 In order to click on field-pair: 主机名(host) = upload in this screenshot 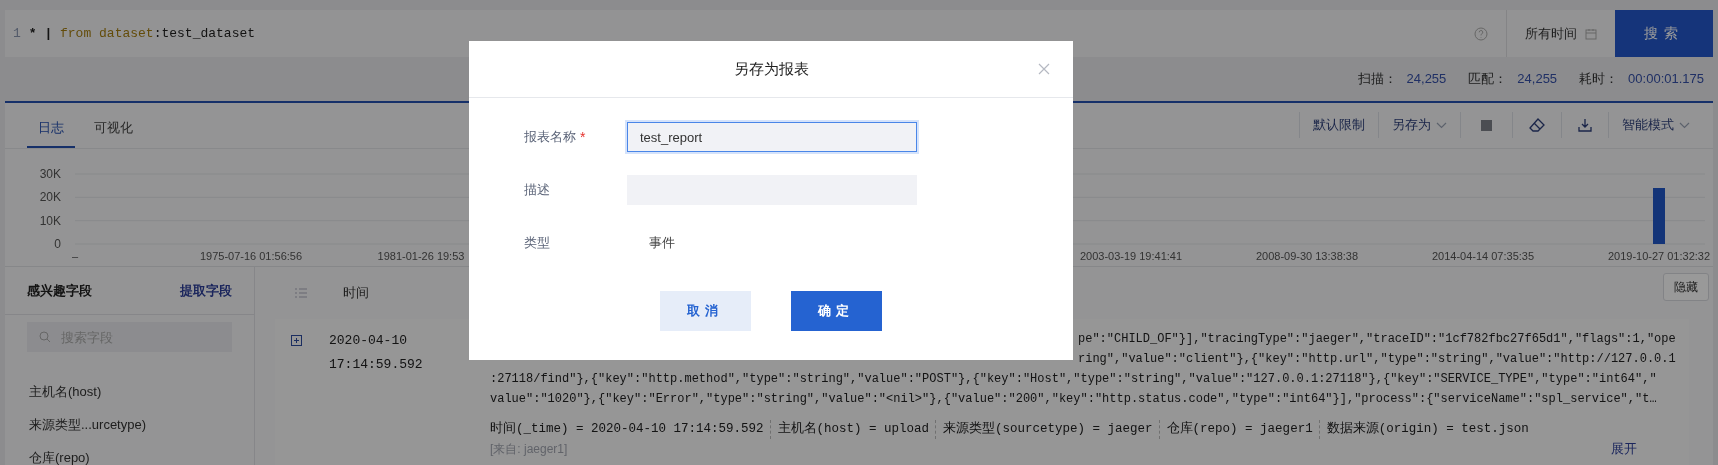, I will do `click(849, 429)`.